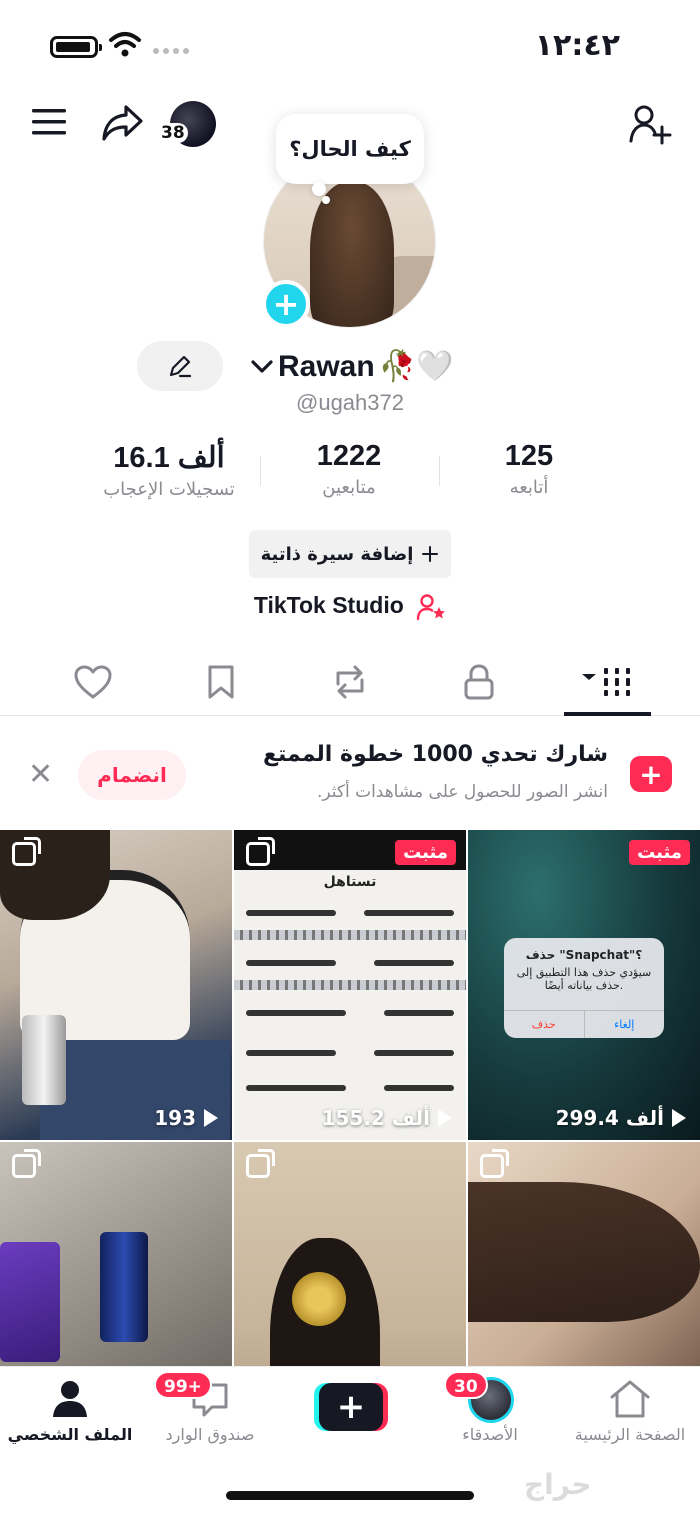  I want to click on tab-liked, so click(93, 682).